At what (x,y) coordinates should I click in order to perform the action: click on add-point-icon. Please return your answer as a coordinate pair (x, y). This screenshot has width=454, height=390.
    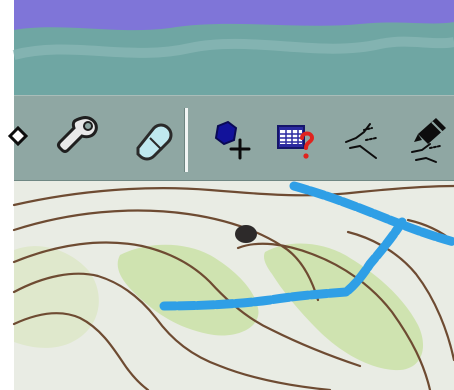
    Looking at the image, I should click on (232, 140).